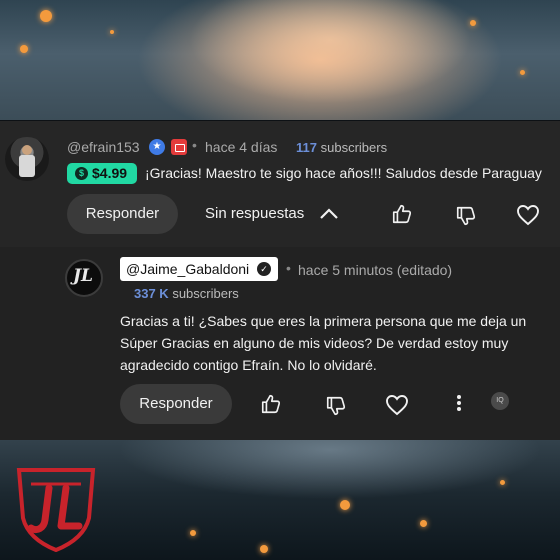 Image resolution: width=560 pixels, height=560 pixels. What do you see at coordinates (329, 213) in the screenshot?
I see `chevron-up-icon` at bounding box center [329, 213].